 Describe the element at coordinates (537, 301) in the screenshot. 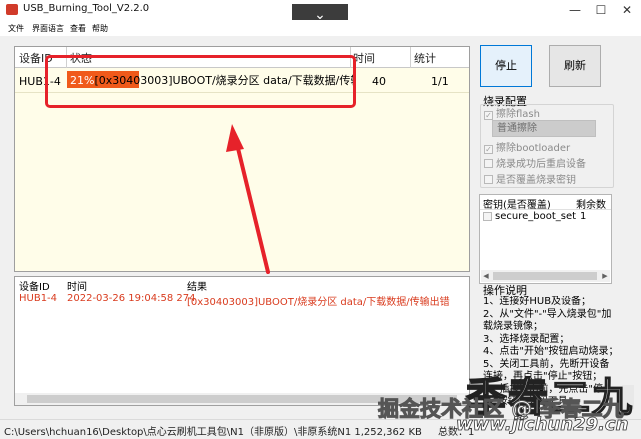

I see `help-line: 1、连接好HUB及设备；` at that location.